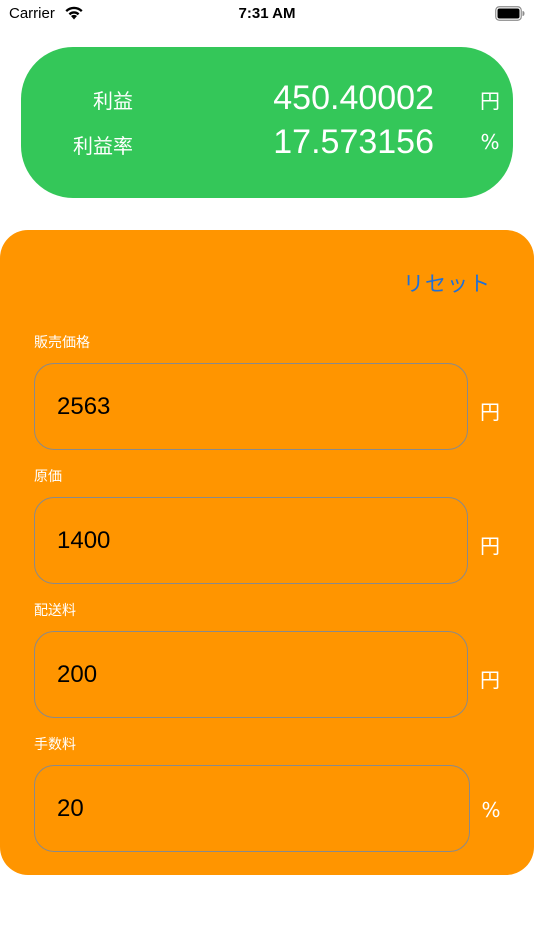  I want to click on margin-label: 利益率, so click(103, 146).